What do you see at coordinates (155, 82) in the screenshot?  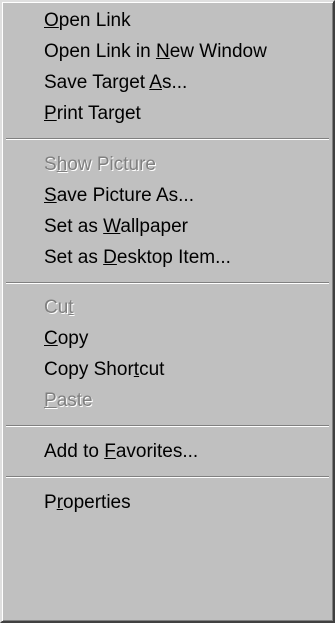 I see `accelerator-key: A` at bounding box center [155, 82].